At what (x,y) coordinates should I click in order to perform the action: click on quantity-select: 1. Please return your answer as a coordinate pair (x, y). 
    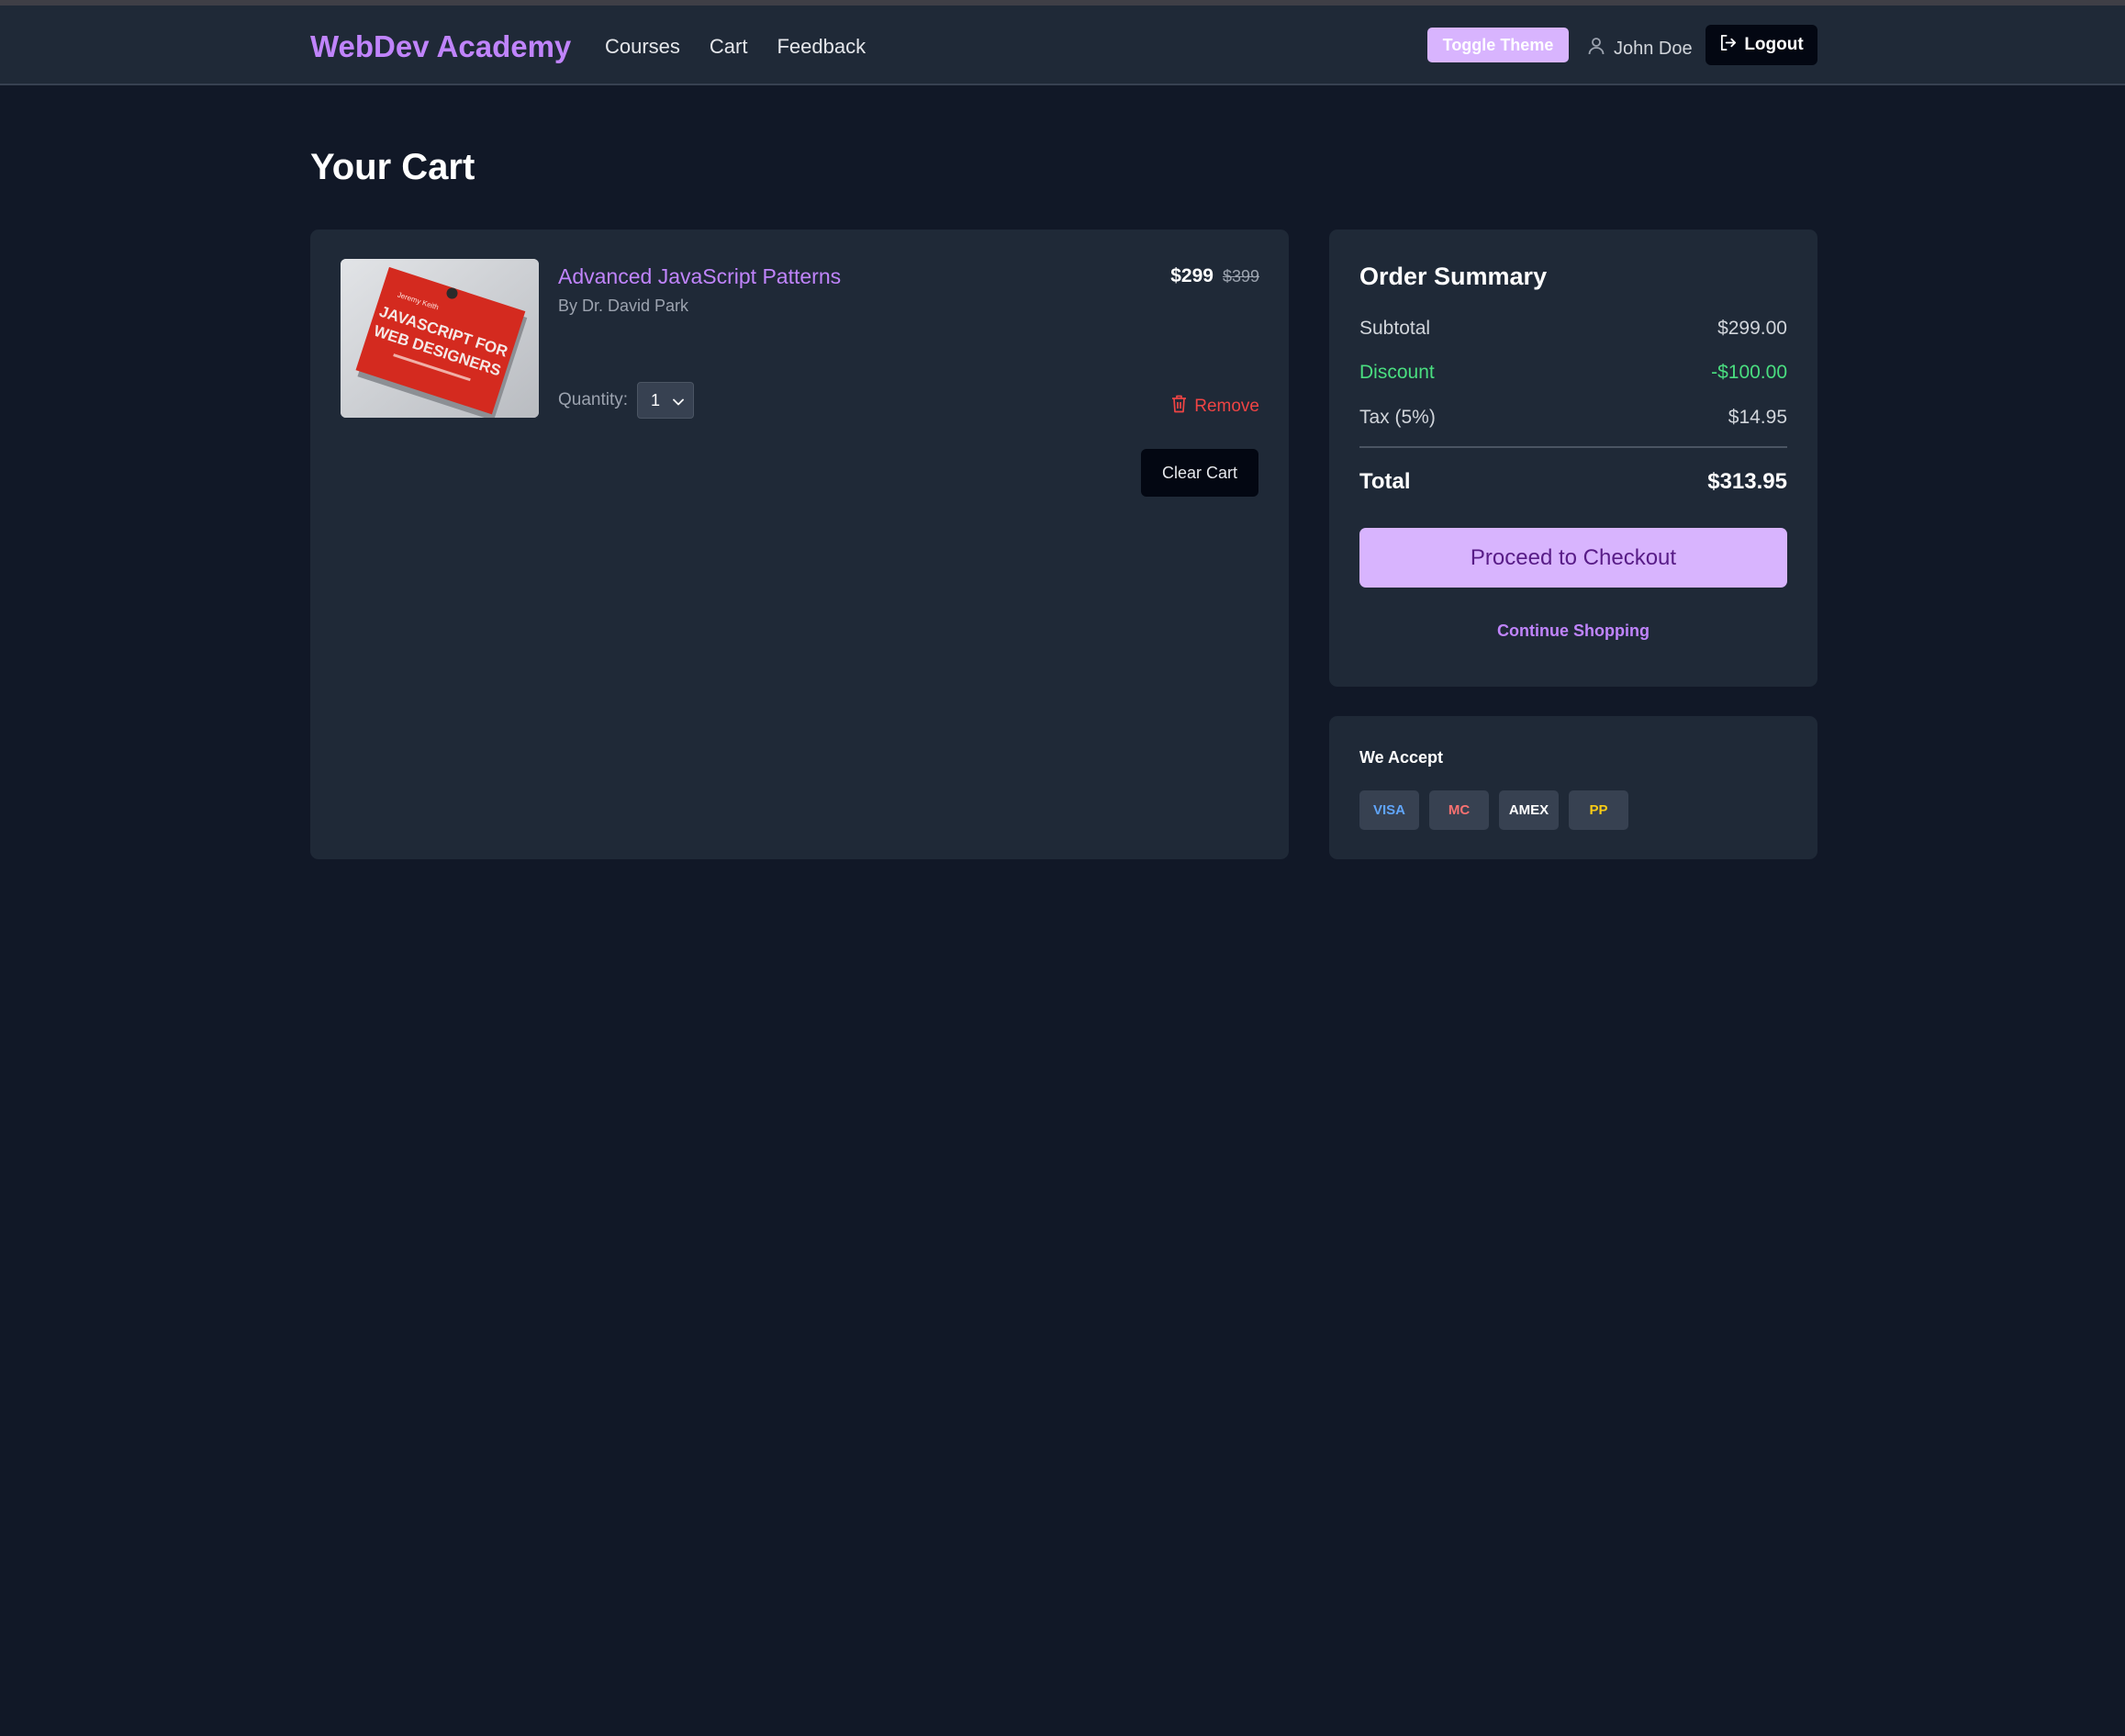
    Looking at the image, I should click on (666, 400).